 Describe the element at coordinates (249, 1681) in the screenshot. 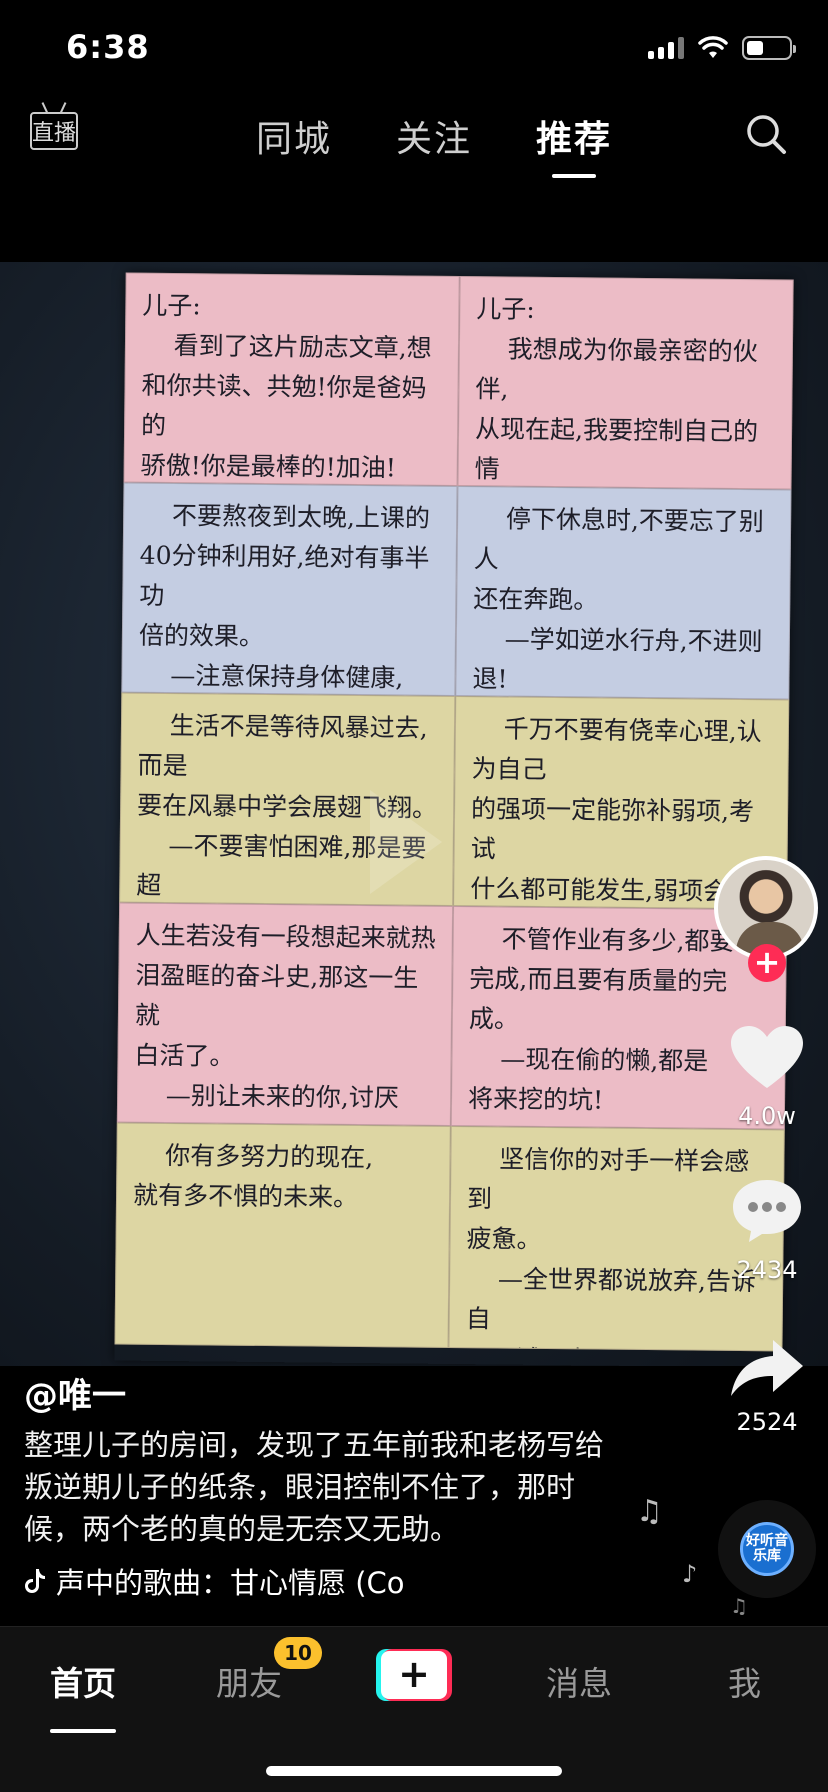

I see `tab-friends: 朋友` at that location.